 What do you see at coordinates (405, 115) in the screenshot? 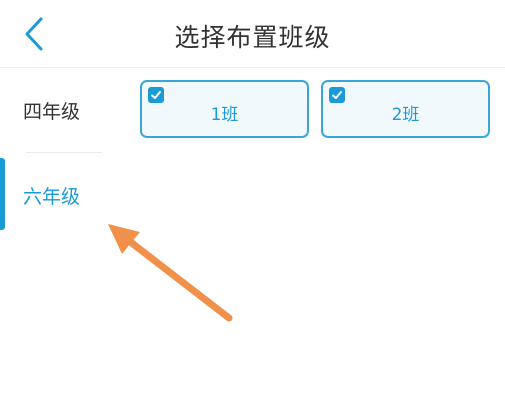
I see `class-card-label: 2班` at bounding box center [405, 115].